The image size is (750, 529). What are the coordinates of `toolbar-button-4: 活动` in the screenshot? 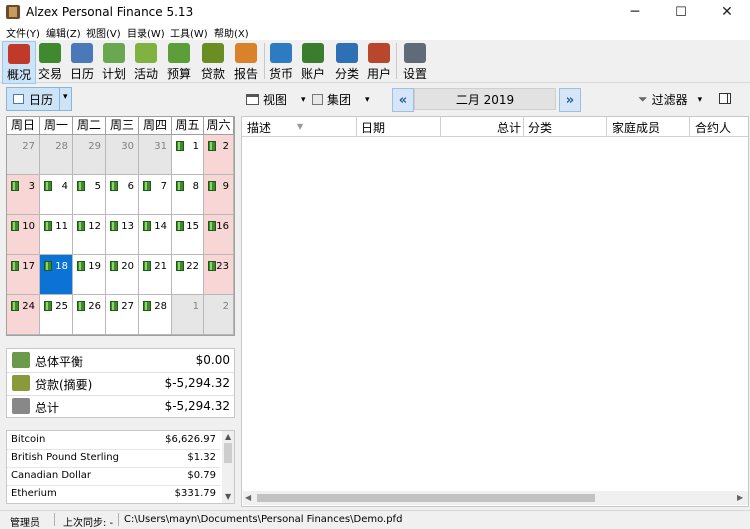 It's located at (146, 61).